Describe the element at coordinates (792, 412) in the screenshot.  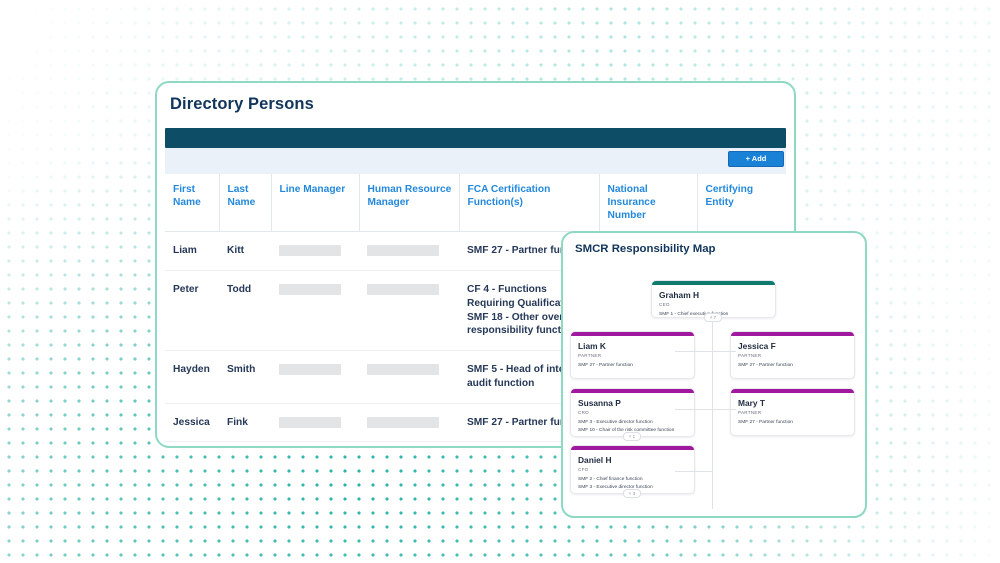
I see `org-node-mary-t: Mary T Partner SMF 27 - Partner function` at that location.